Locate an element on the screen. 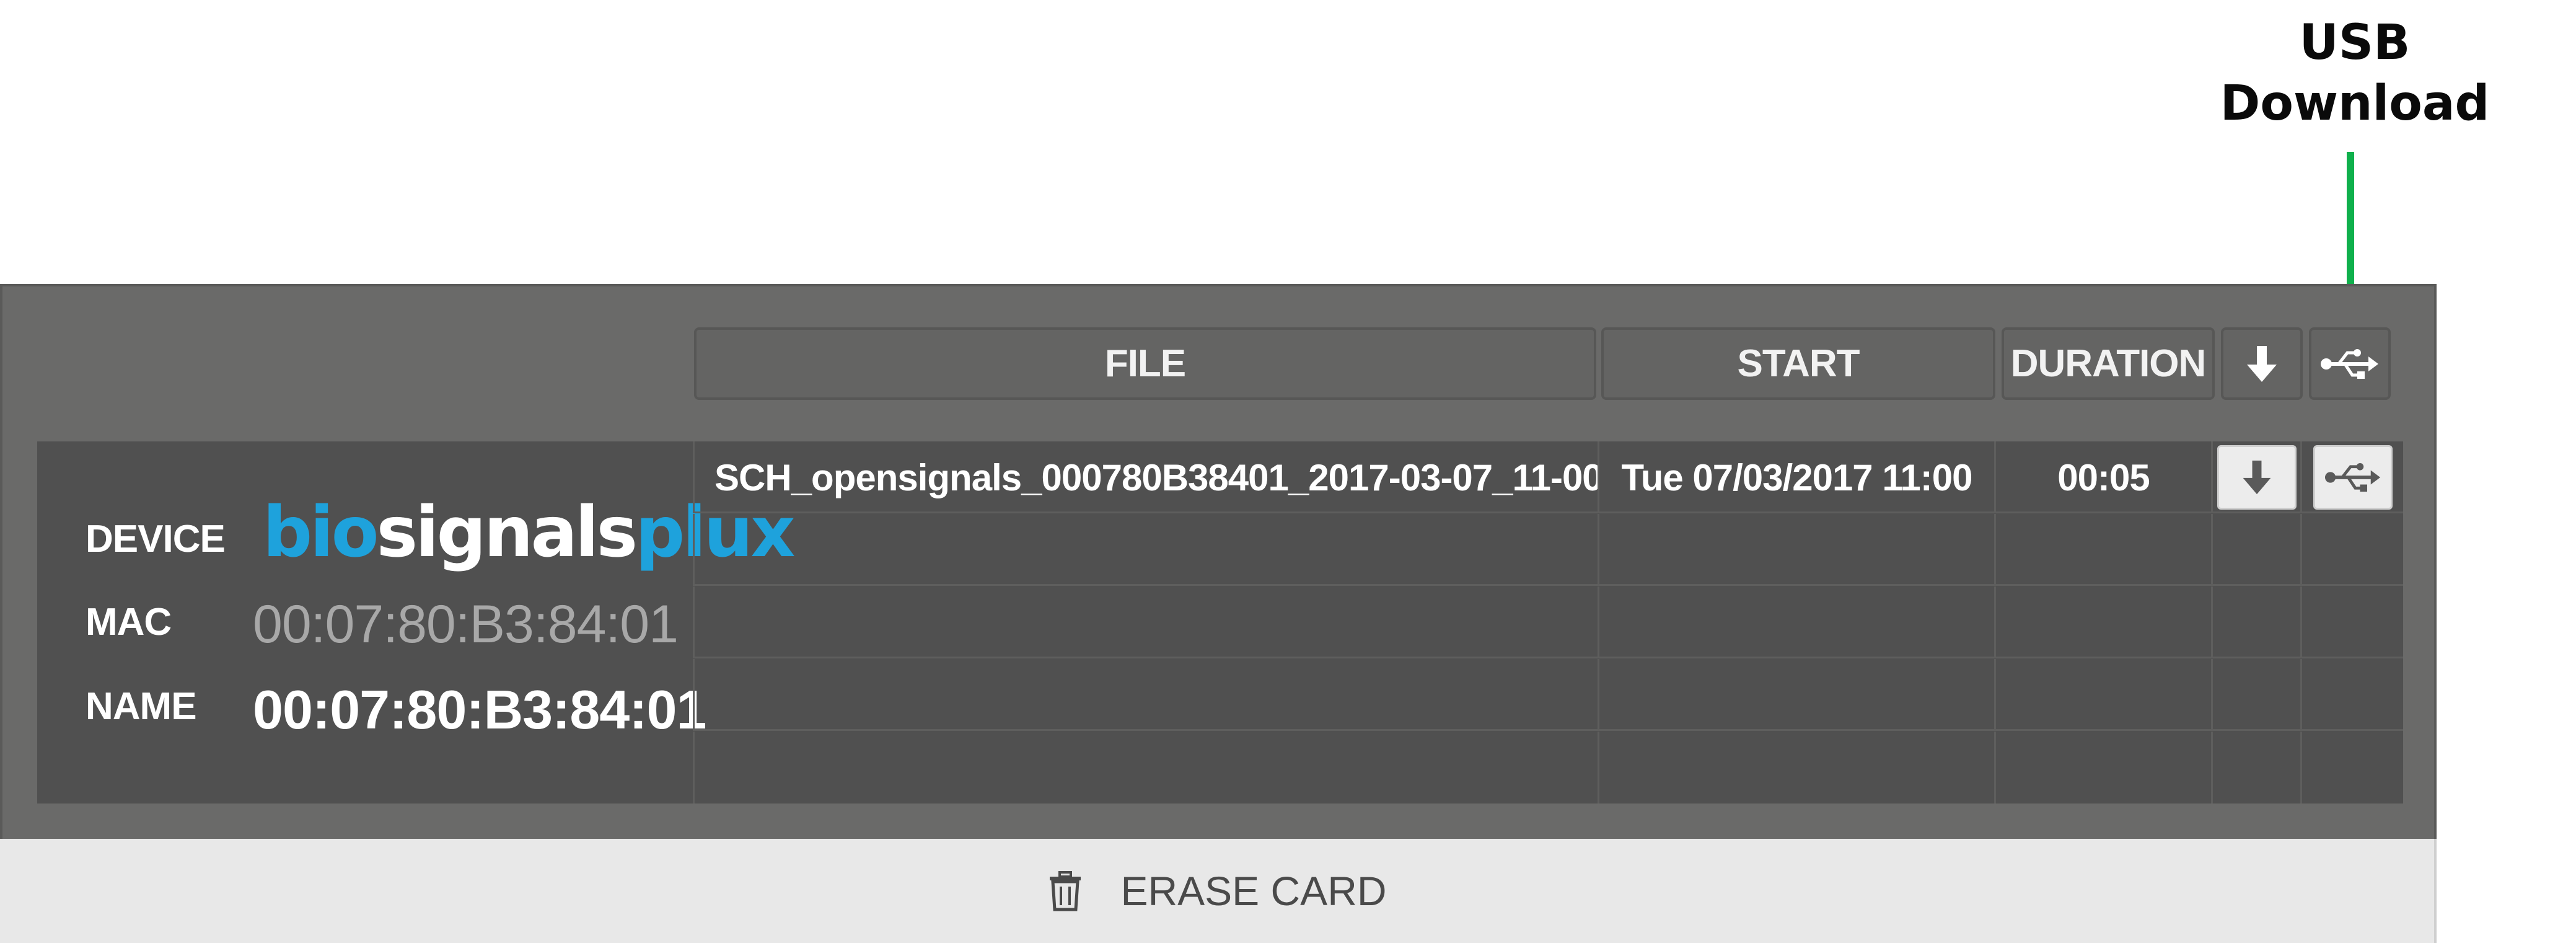 The width and height of the screenshot is (2576, 943). column-header-duration-label: DURATION is located at coordinates (2109, 363).